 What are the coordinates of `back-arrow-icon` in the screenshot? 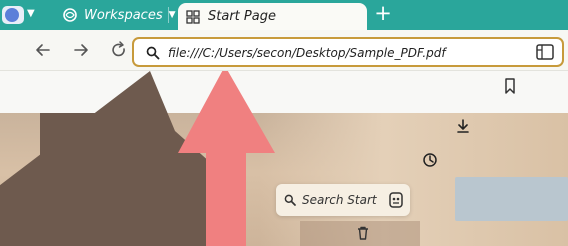 It's located at (43, 50).